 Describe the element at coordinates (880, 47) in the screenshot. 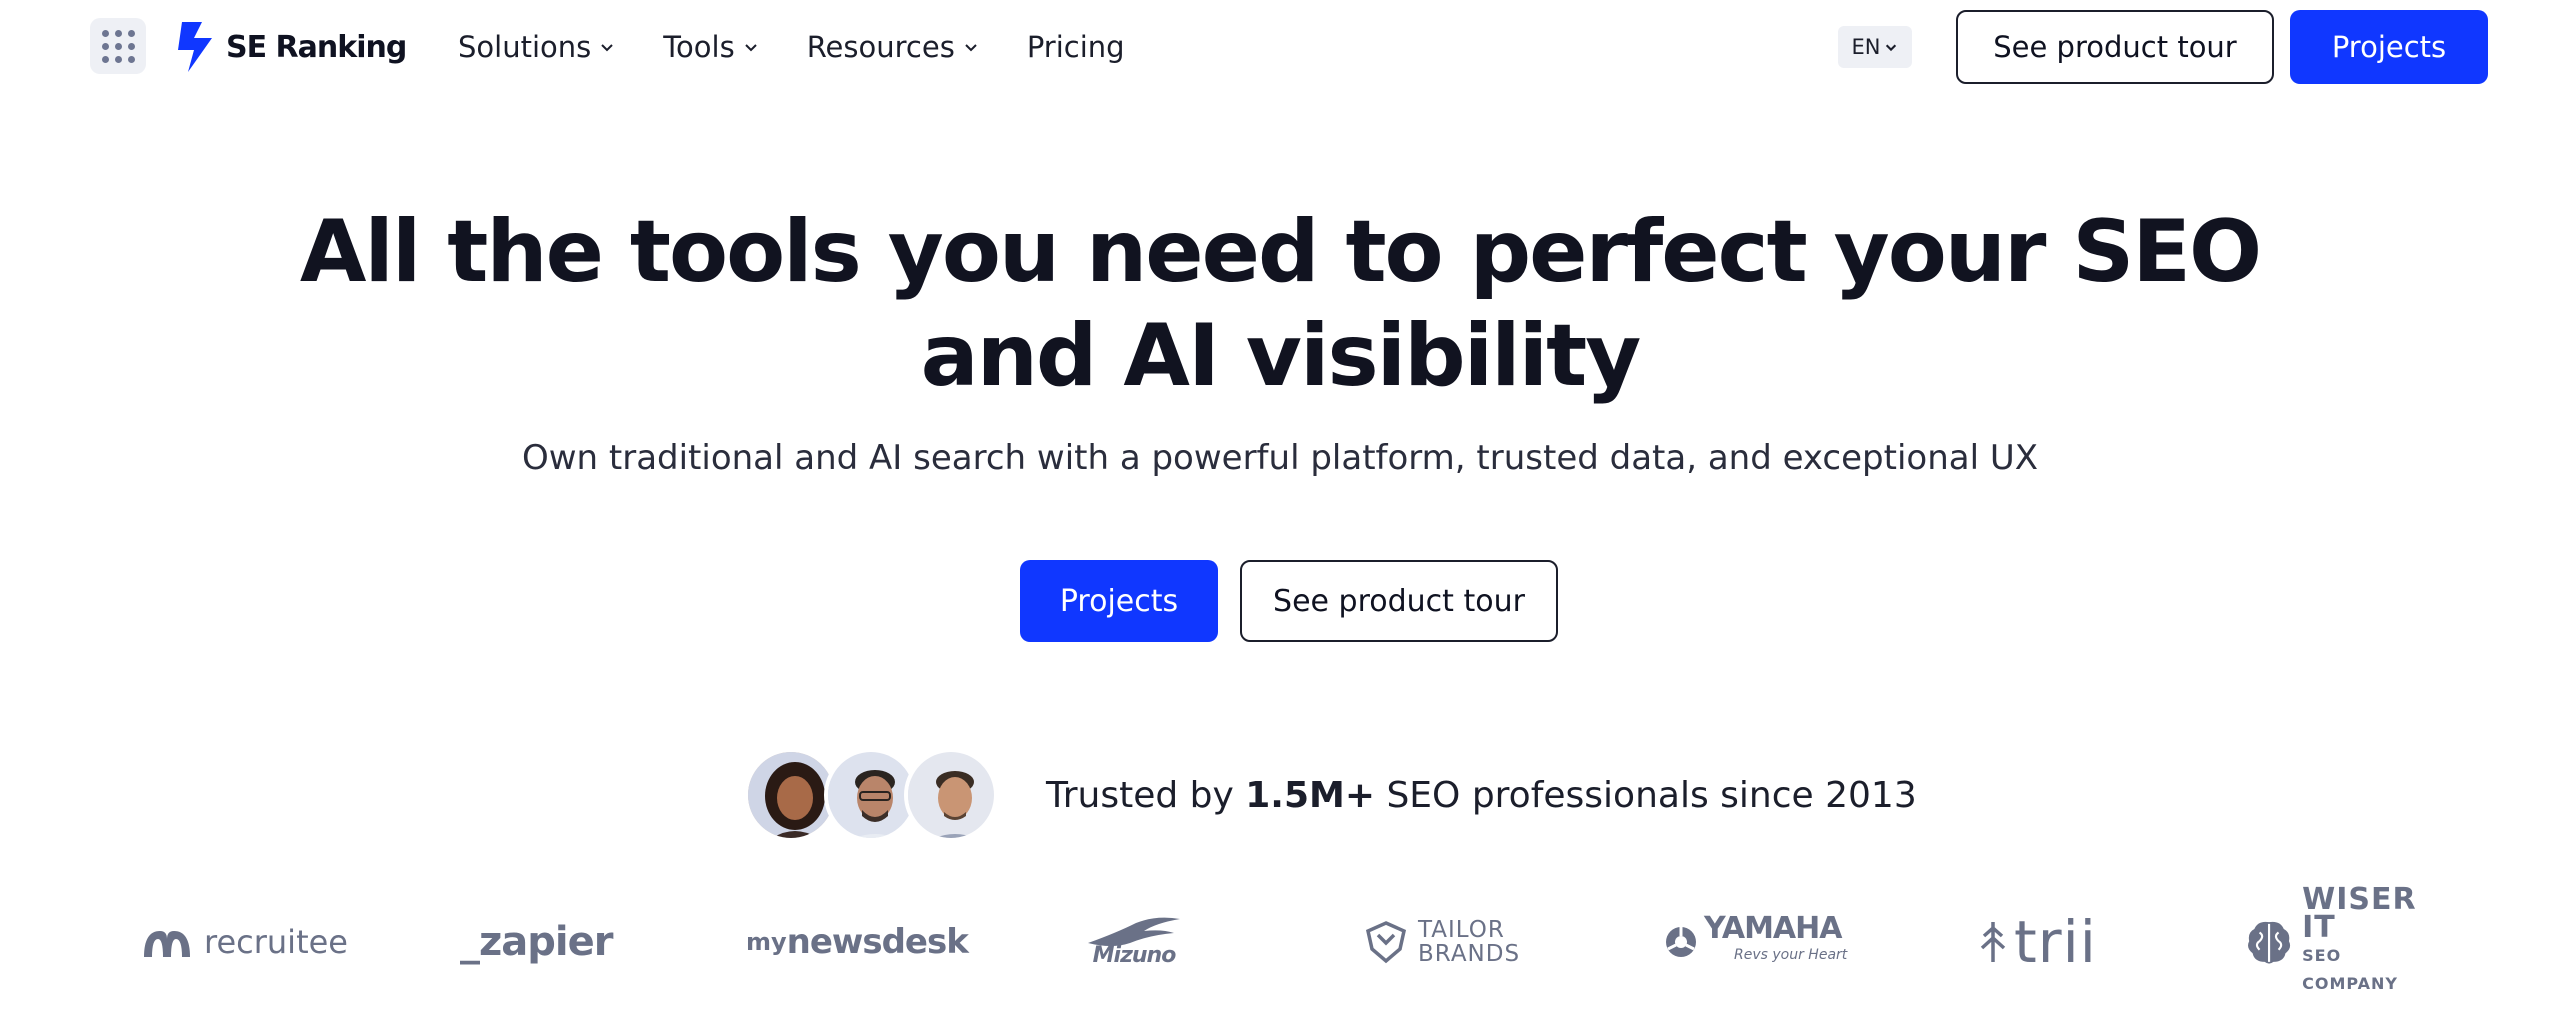

I see `nav-resources-label: Resources` at that location.